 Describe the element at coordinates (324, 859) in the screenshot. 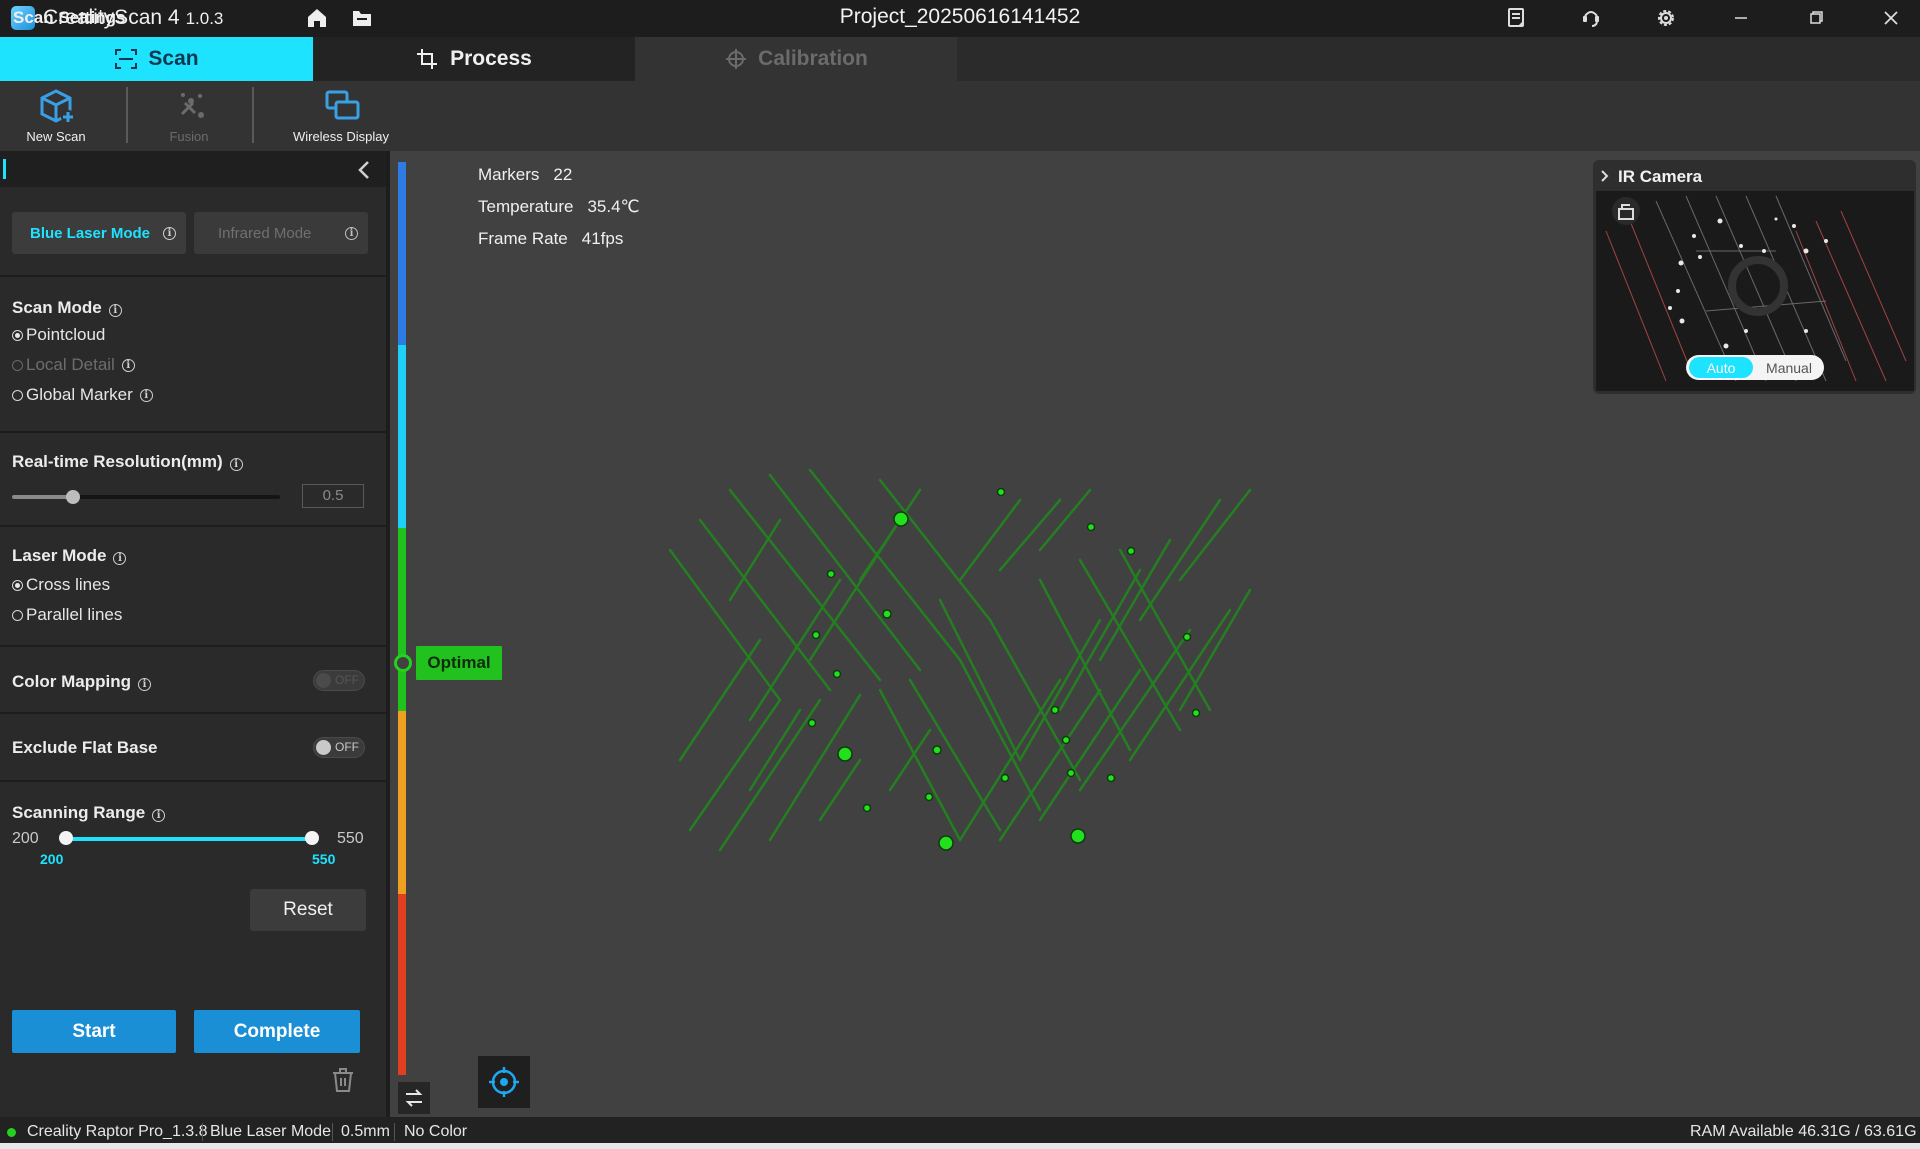

I see `range-high-value: 550` at that location.